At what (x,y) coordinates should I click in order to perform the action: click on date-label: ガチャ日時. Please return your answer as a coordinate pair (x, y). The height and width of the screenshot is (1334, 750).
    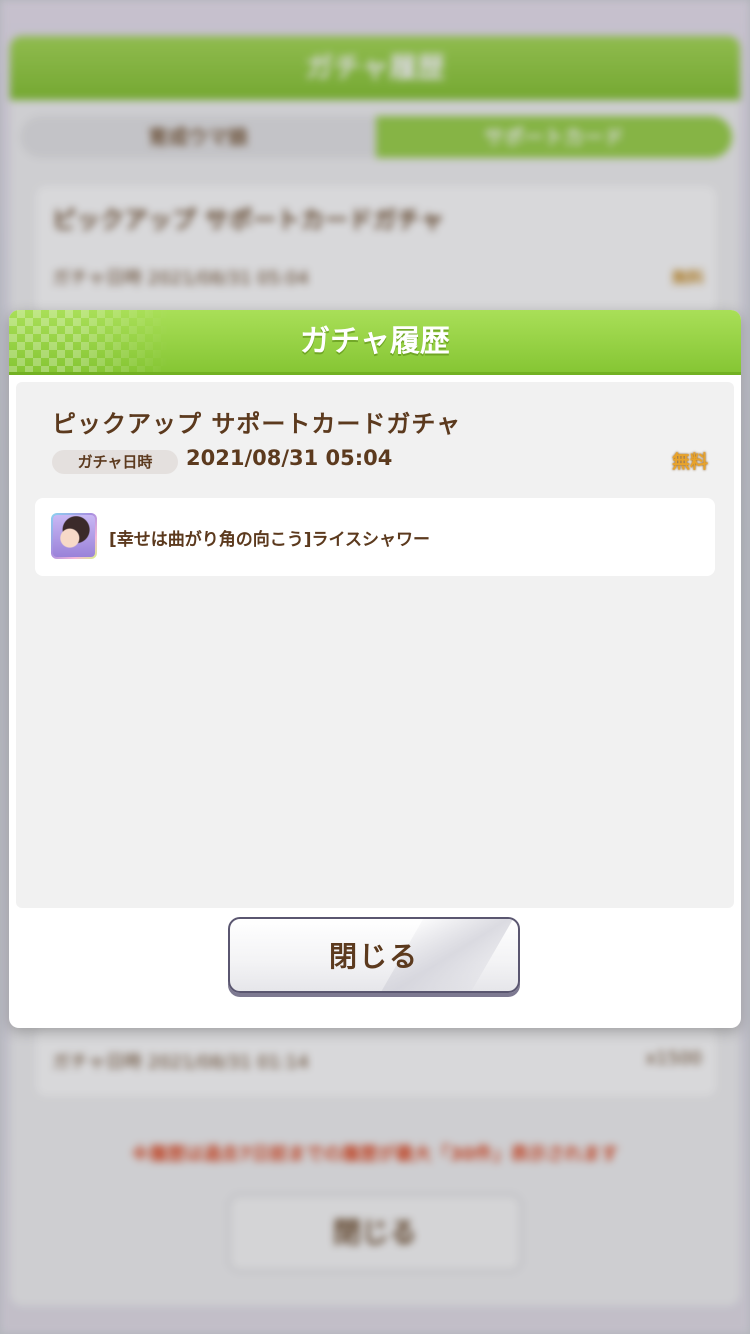
    Looking at the image, I should click on (115, 462).